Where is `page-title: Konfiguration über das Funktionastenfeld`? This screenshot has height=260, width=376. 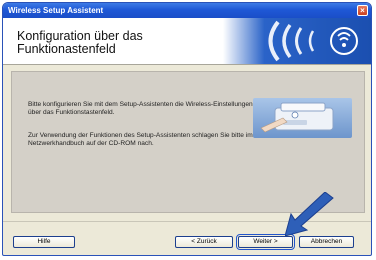 page-title: Konfiguration über das Funktionastenfeld is located at coordinates (80, 43).